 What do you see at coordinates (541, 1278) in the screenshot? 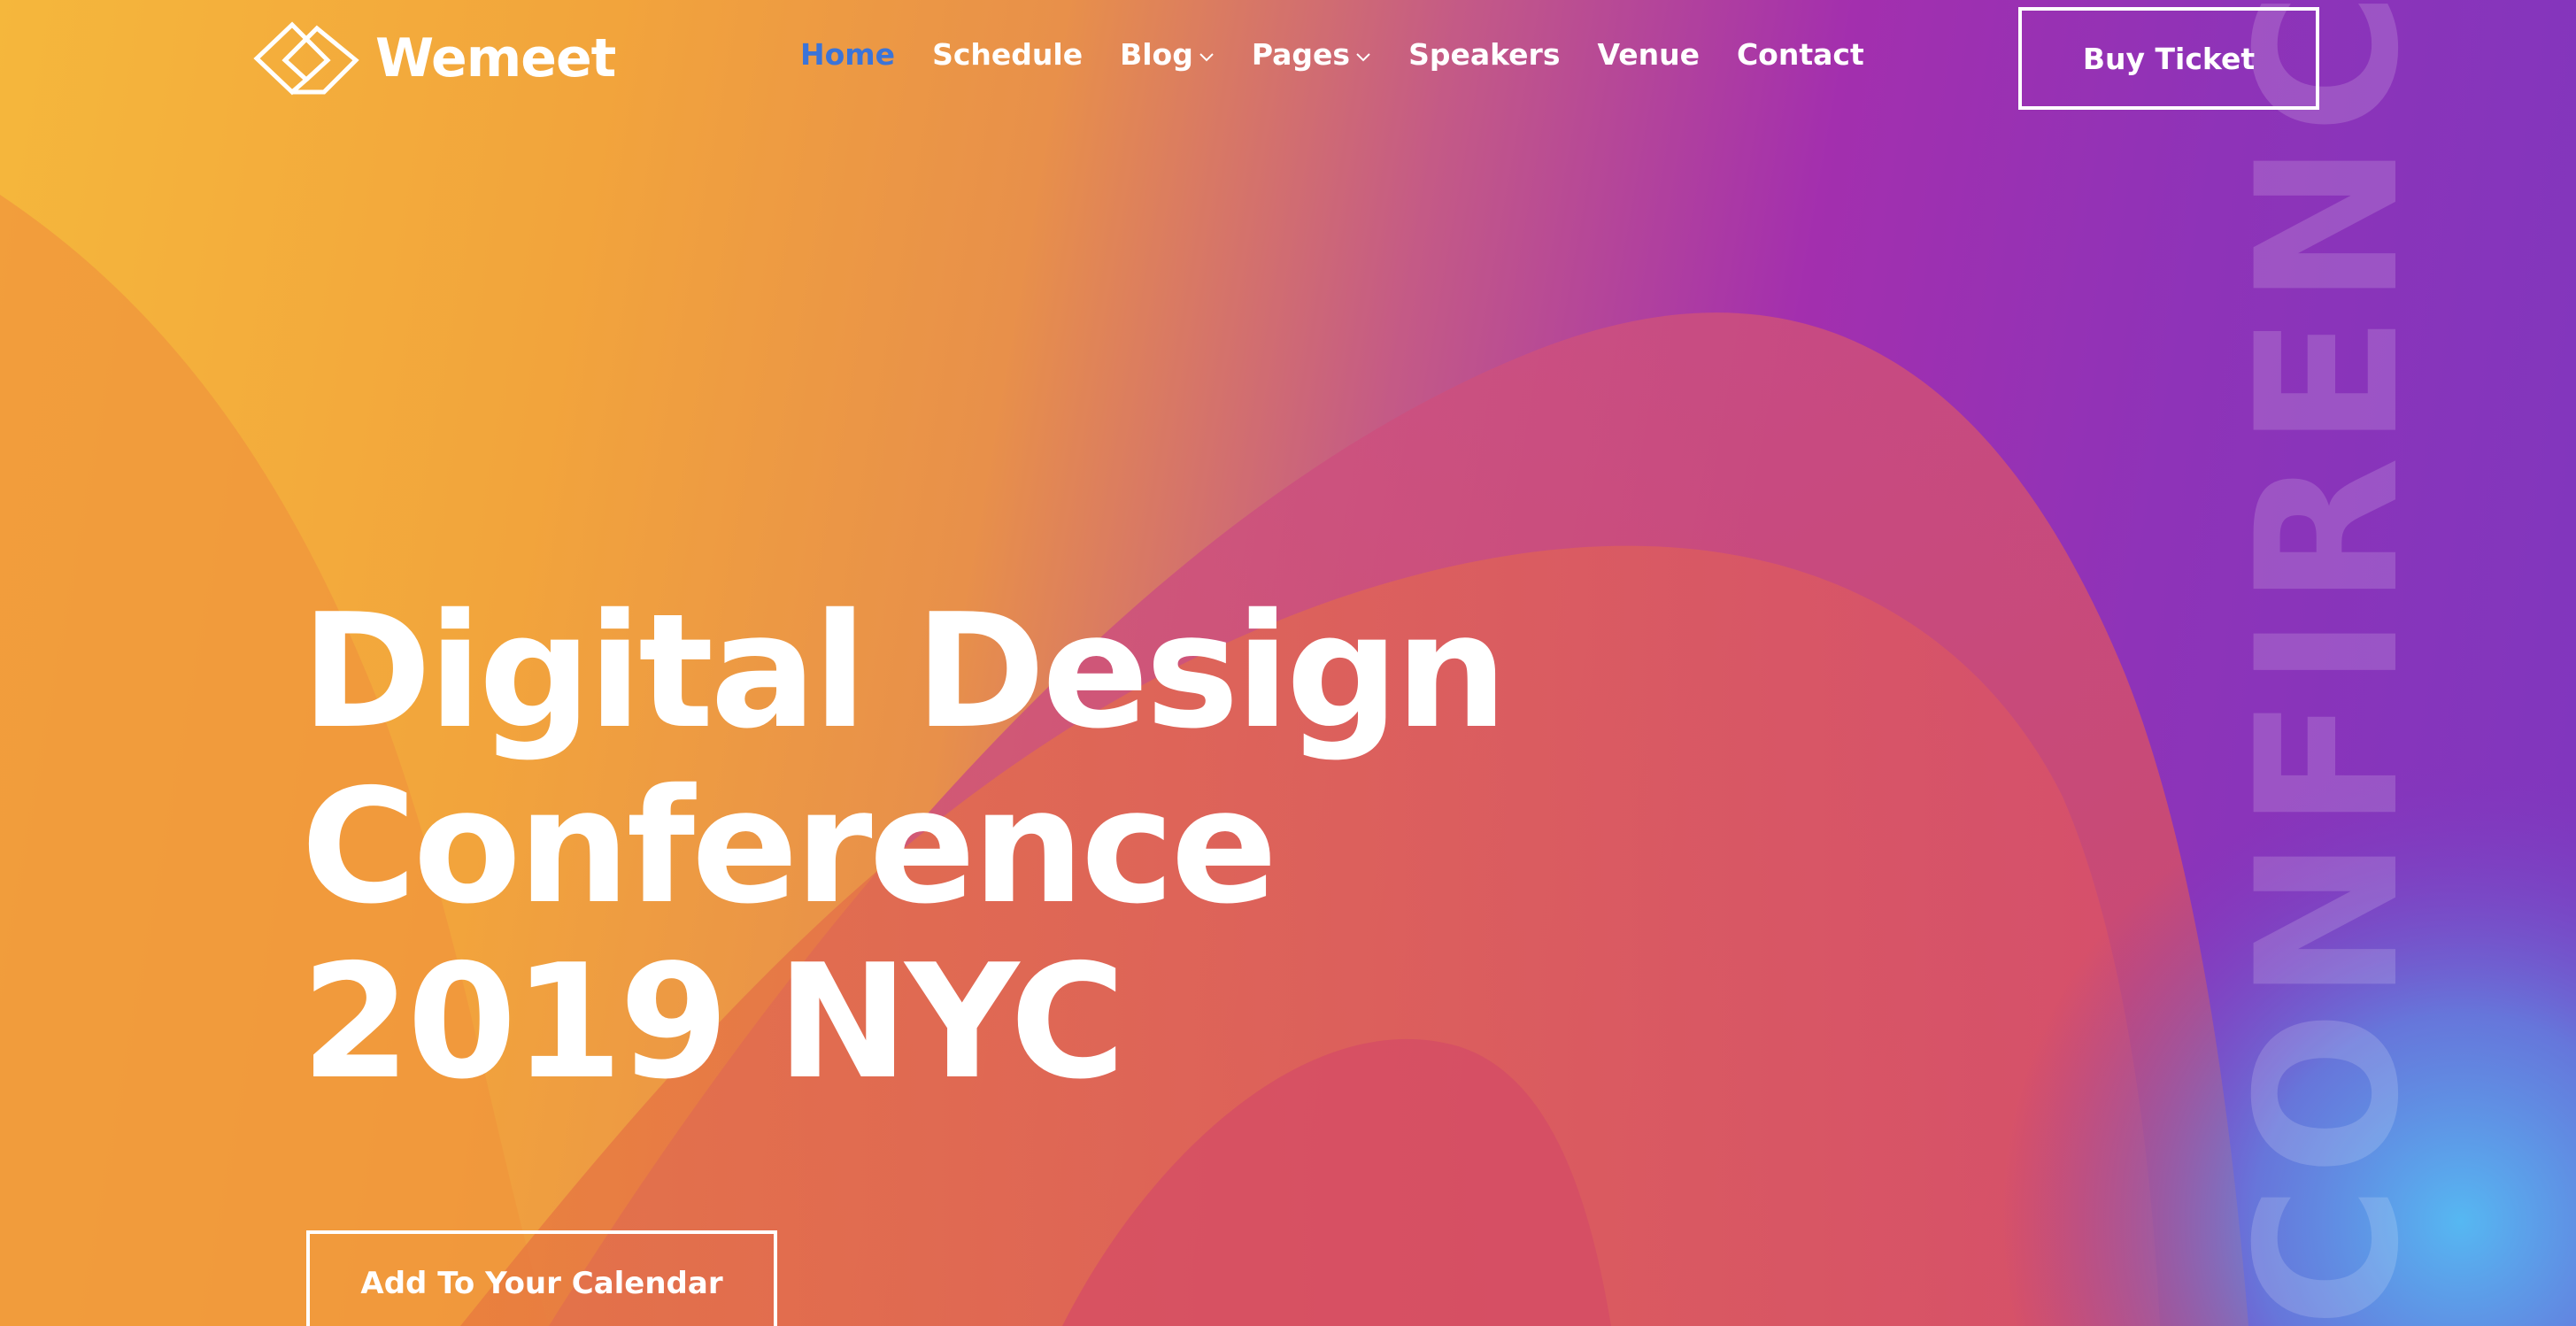
I see `add-to-calendar-button: Add To Your Calendar` at bounding box center [541, 1278].